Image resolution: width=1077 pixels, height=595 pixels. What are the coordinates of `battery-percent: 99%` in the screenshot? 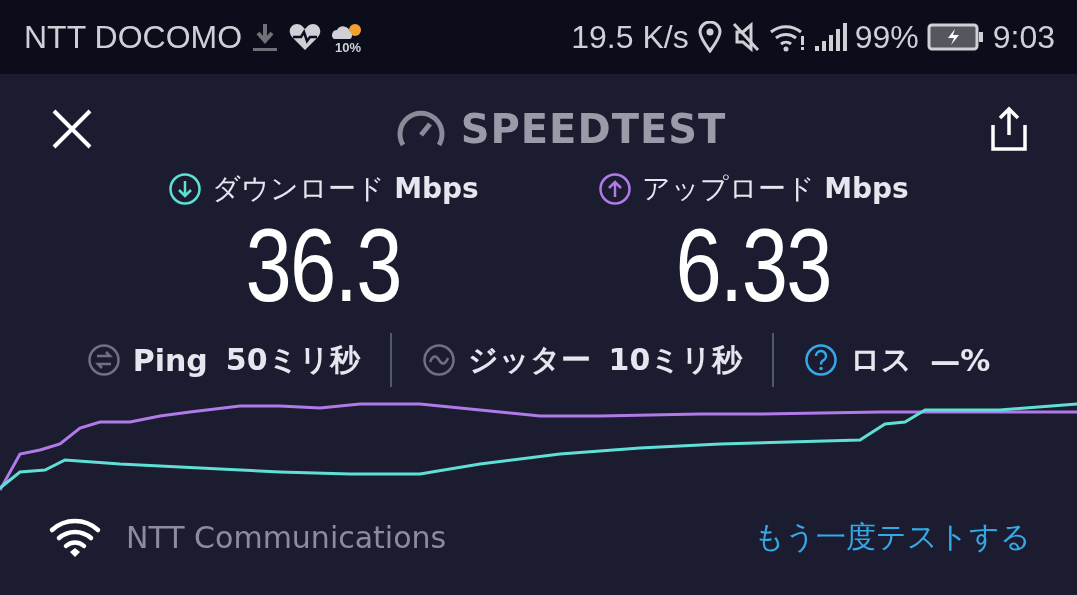 It's located at (886, 37).